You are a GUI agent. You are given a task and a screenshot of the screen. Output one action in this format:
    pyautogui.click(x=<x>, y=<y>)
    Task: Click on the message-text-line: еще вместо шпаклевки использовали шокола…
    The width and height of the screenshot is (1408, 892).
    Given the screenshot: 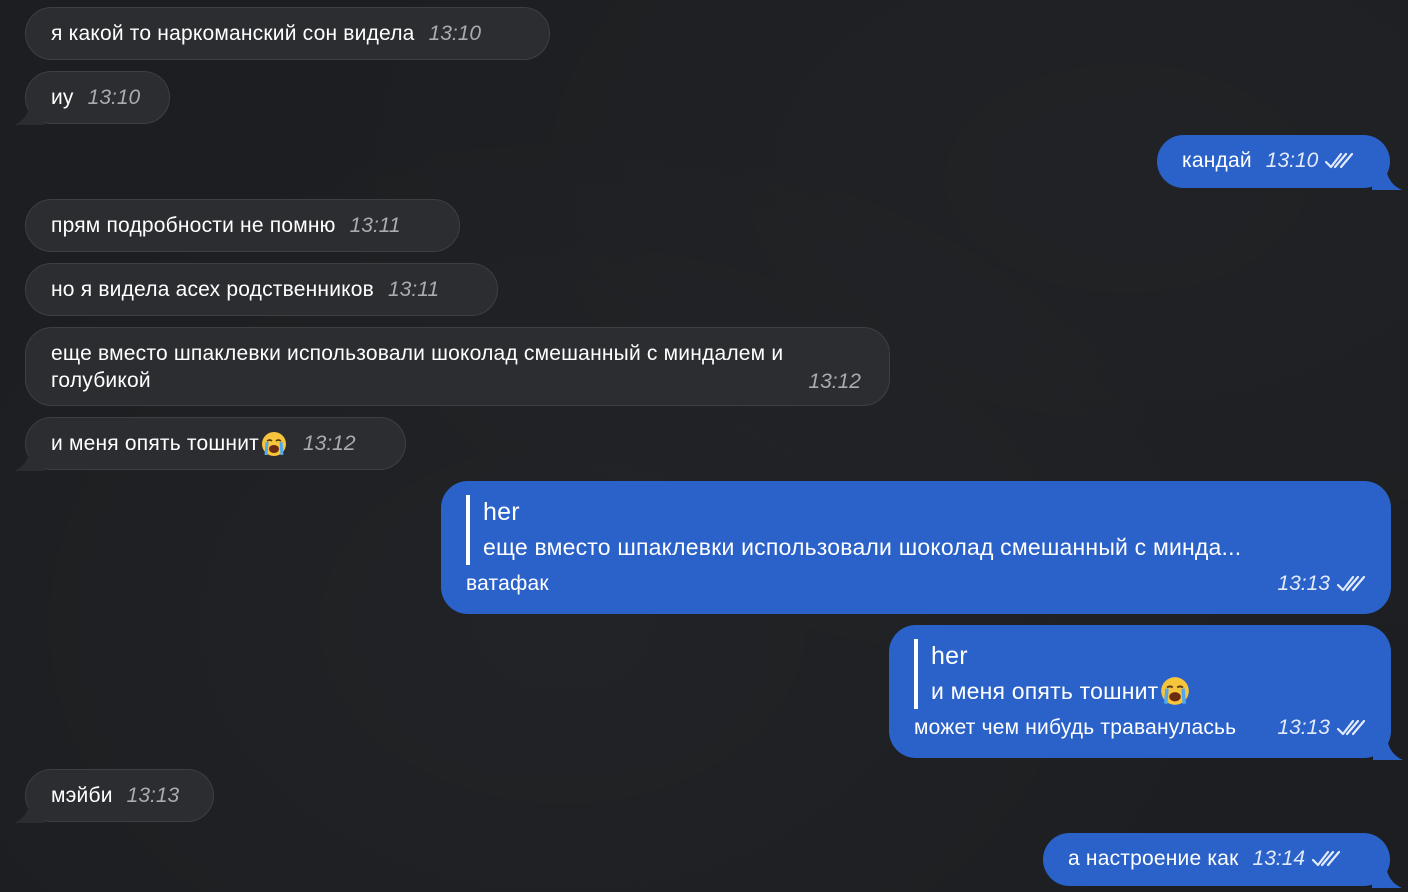 What is the action you would take?
    pyautogui.click(x=417, y=353)
    